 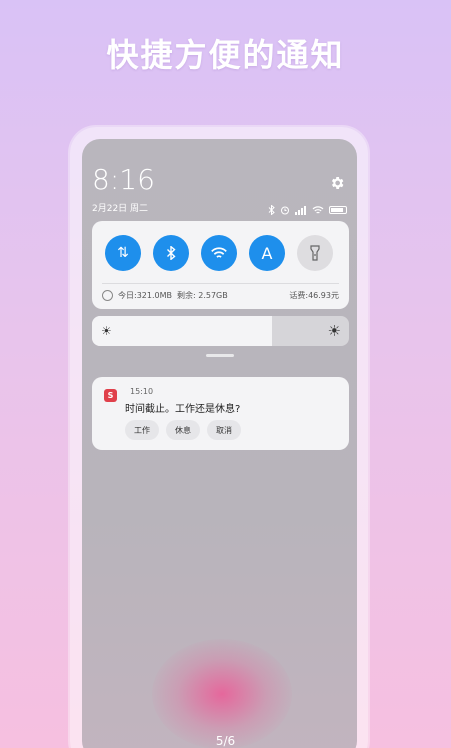 I want to click on signal-icon, so click(x=301, y=209).